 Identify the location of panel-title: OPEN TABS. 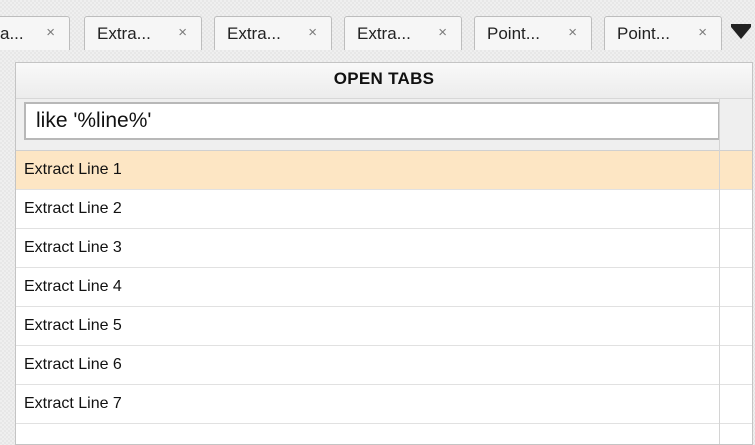
(384, 81).